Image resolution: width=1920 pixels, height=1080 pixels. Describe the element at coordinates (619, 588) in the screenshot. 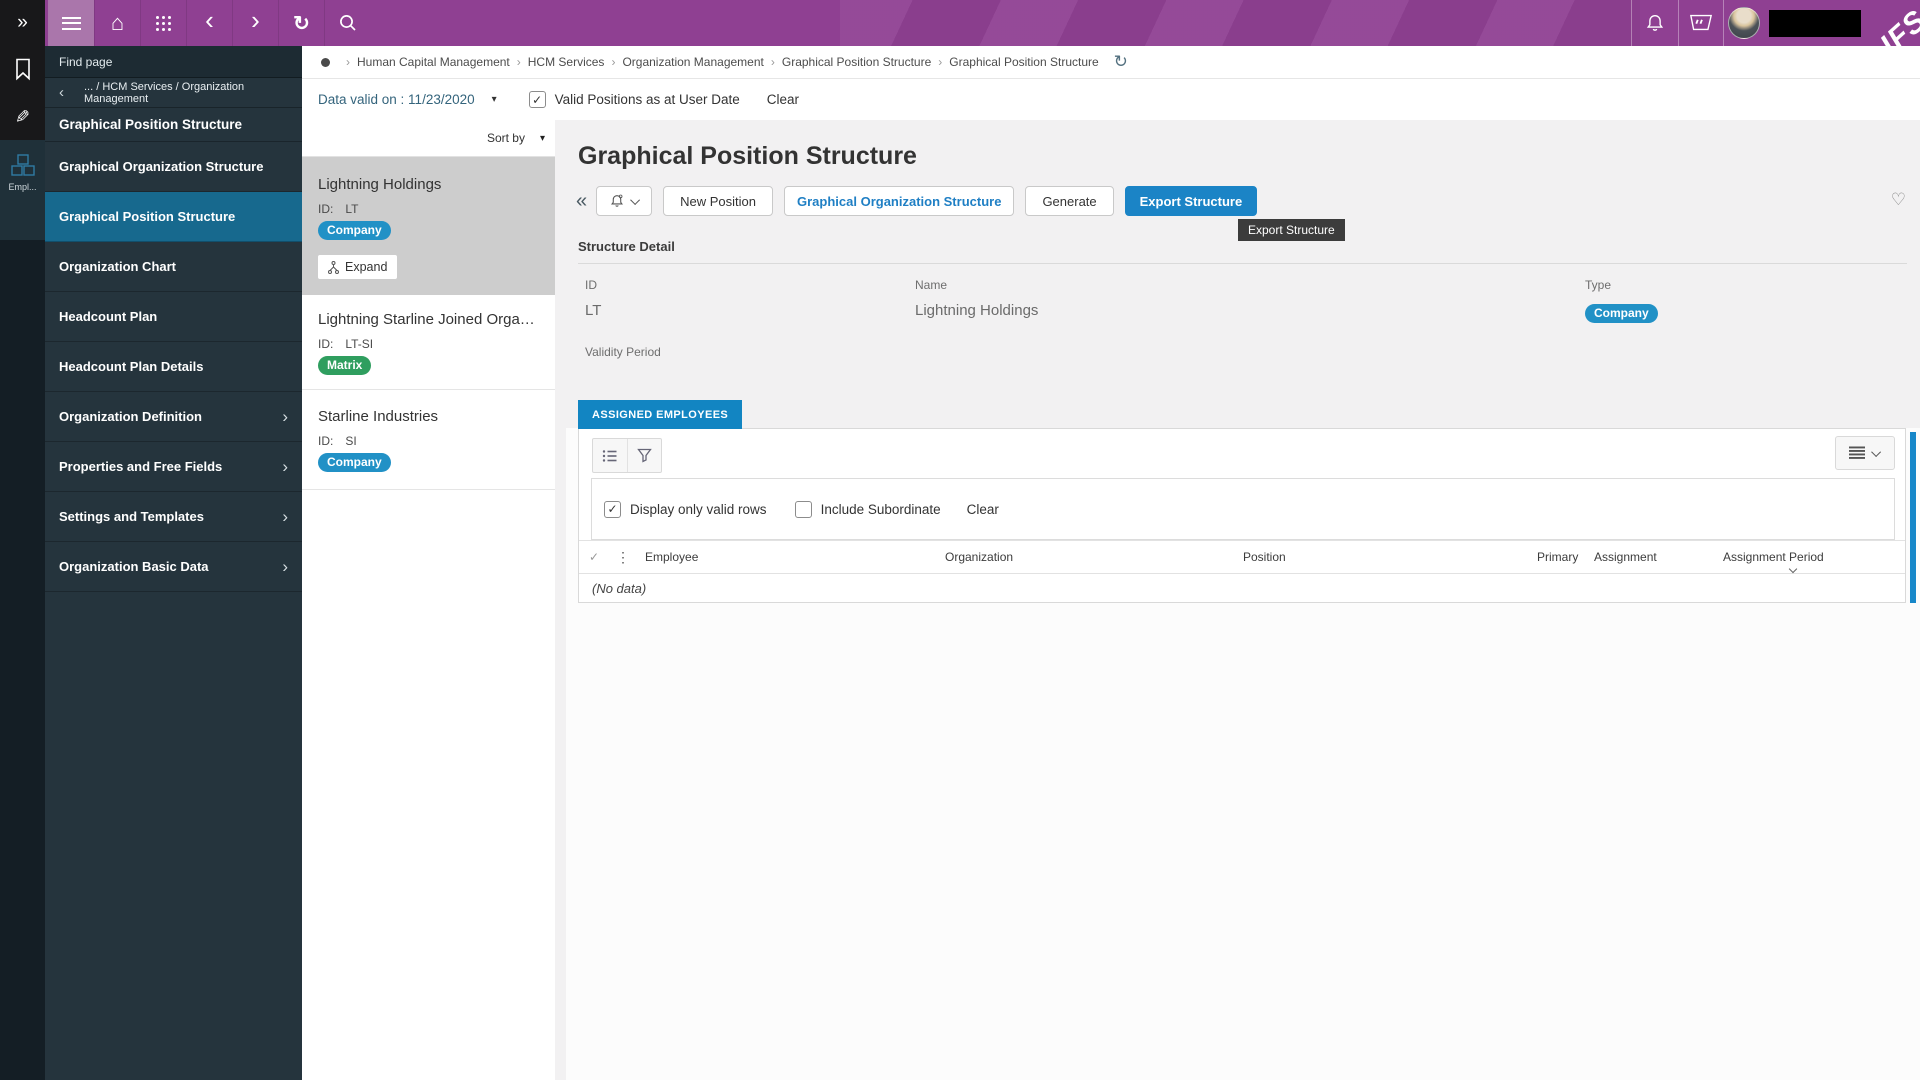

I see `no-data-message: (No data)` at that location.